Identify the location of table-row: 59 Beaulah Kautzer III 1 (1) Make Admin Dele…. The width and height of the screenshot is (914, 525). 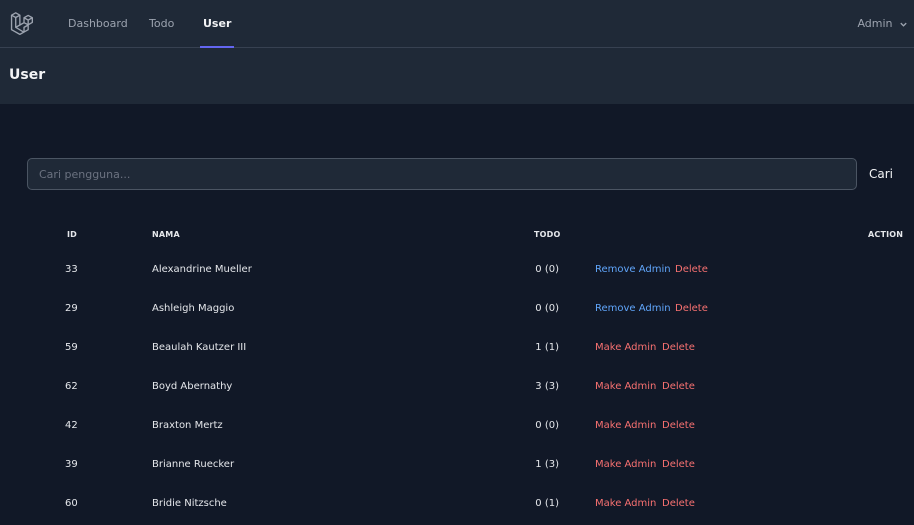
(457, 347).